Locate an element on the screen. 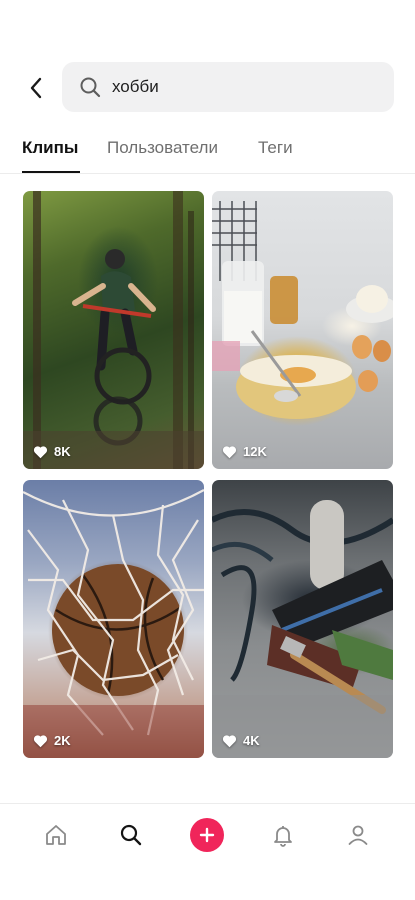 This screenshot has height=900, width=415. plus-icon is located at coordinates (207, 835).